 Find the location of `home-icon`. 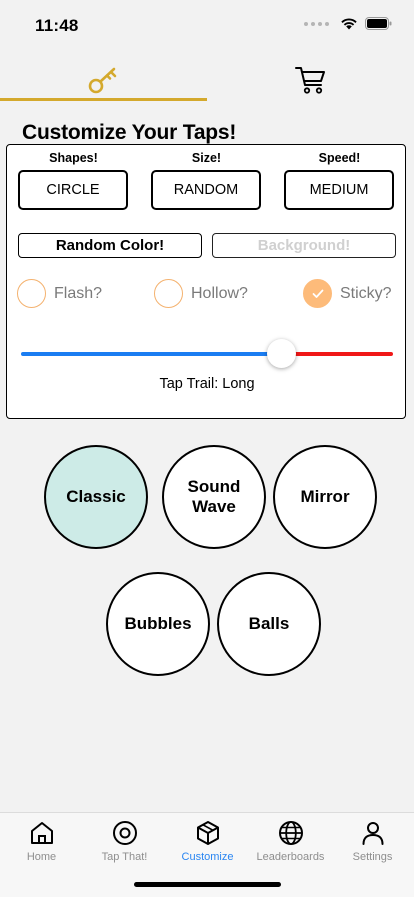

home-icon is located at coordinates (41, 833).